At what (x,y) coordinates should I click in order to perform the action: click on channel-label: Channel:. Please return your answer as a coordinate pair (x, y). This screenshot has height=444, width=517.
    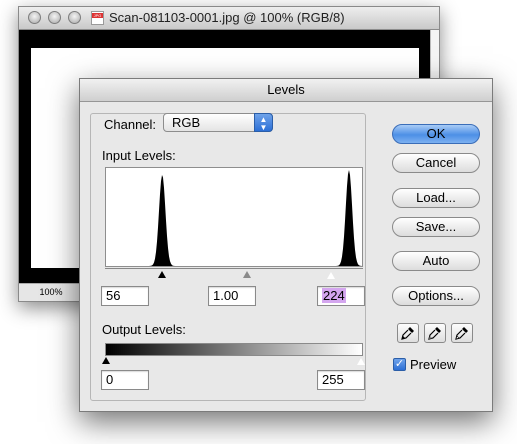
    Looking at the image, I should click on (130, 124).